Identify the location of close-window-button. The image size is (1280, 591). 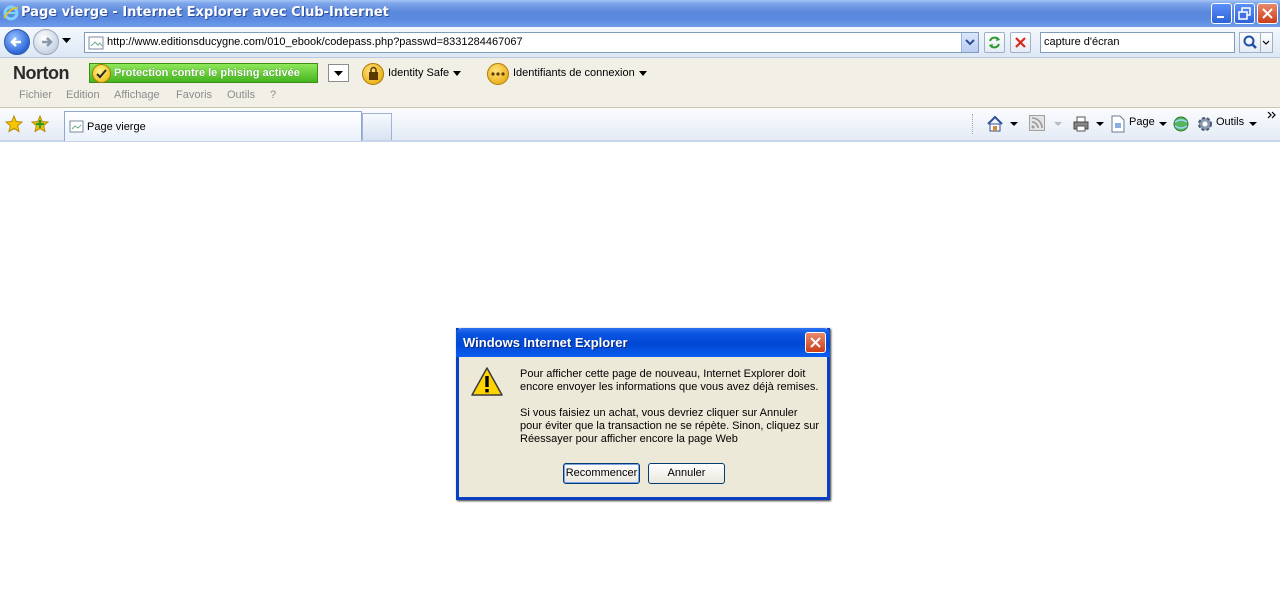
(1267, 13).